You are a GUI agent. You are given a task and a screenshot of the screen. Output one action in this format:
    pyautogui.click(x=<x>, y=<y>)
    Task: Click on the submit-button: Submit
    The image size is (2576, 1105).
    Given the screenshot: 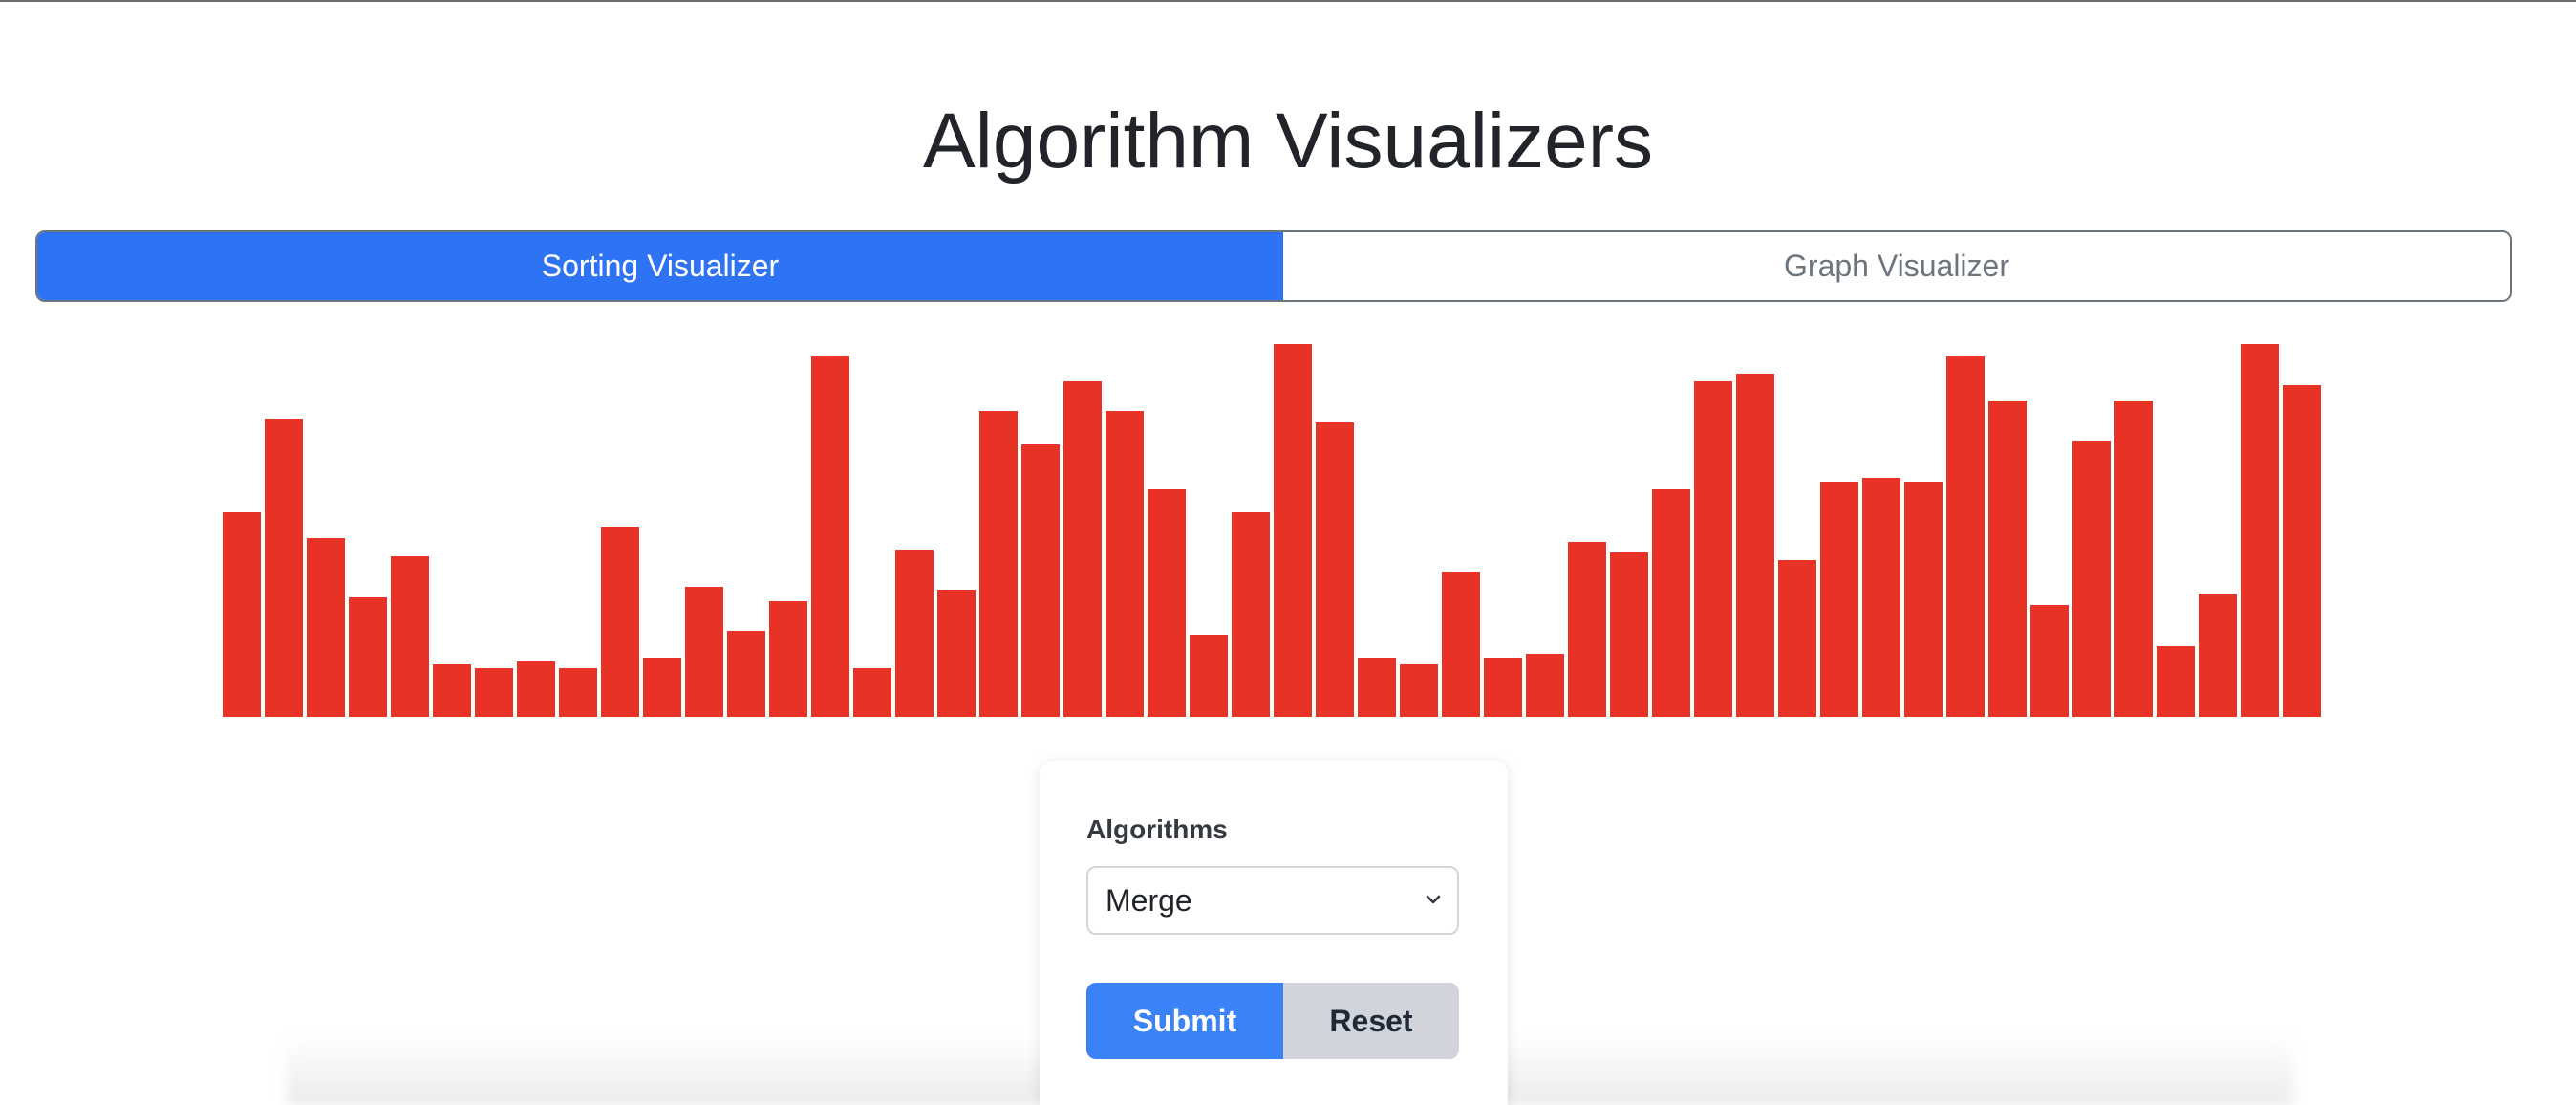 What is the action you would take?
    pyautogui.click(x=1184, y=1021)
    